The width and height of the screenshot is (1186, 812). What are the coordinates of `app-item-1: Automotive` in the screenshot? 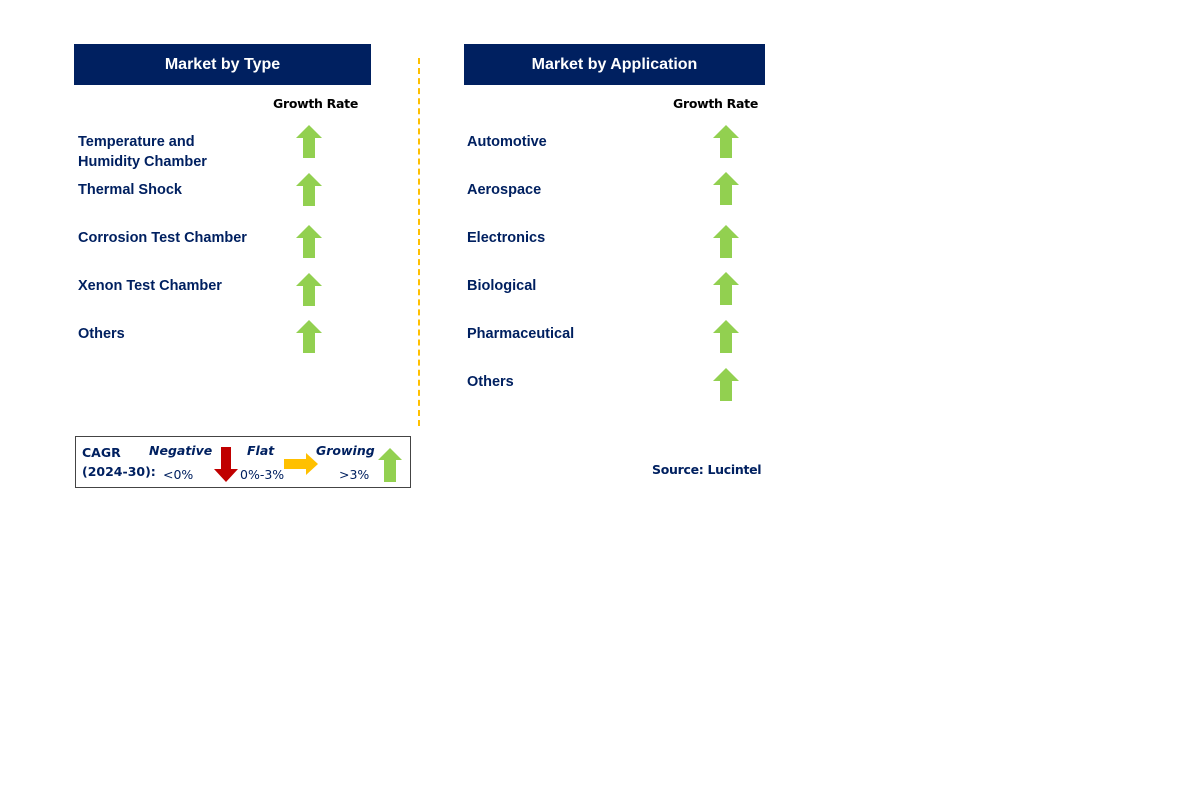 It's located at (507, 142).